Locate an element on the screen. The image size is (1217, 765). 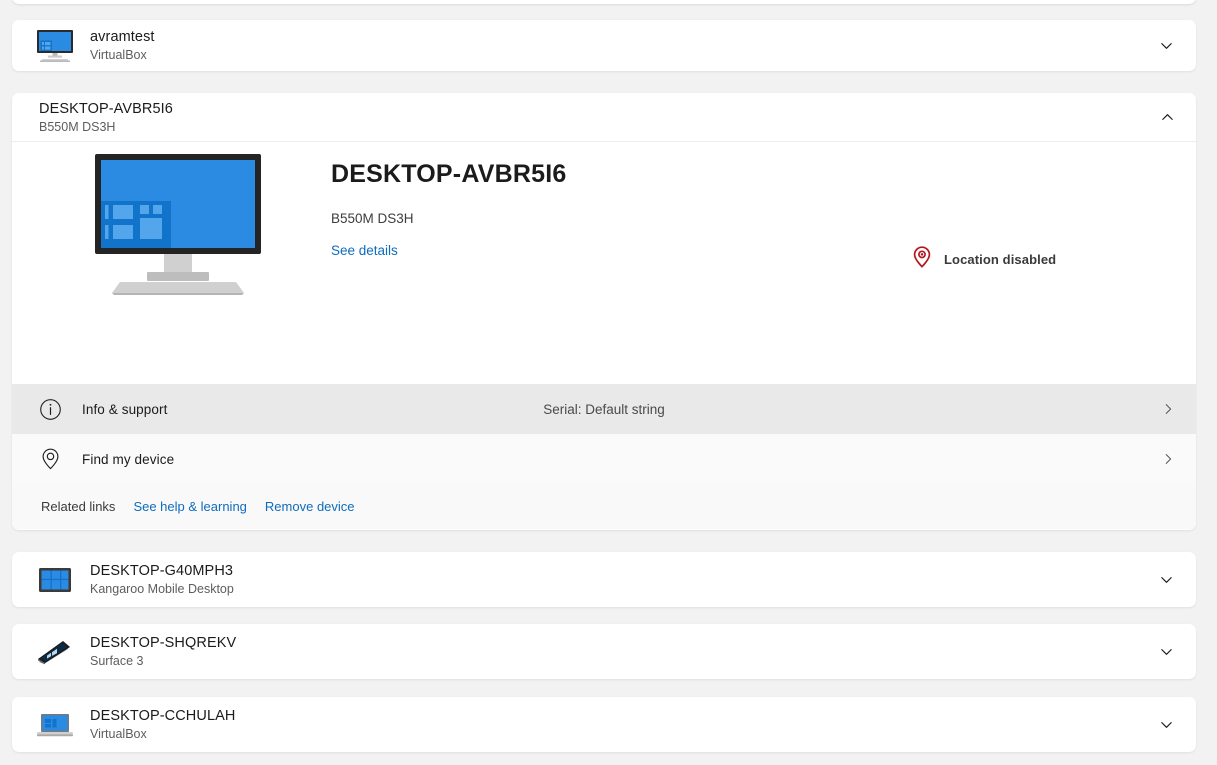
device-text: DESKTOP-CCHULAH VirtualBox is located at coordinates (620, 725).